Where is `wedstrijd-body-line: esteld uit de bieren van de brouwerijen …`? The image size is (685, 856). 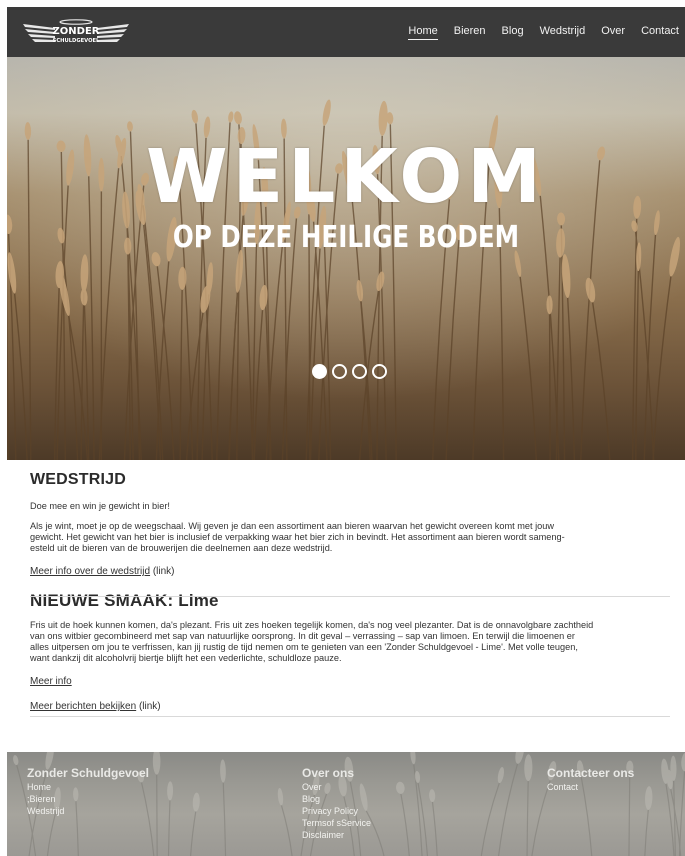 wedstrijd-body-line: esteld uit de bieren van de brouwerijen … is located at coordinates (181, 548).